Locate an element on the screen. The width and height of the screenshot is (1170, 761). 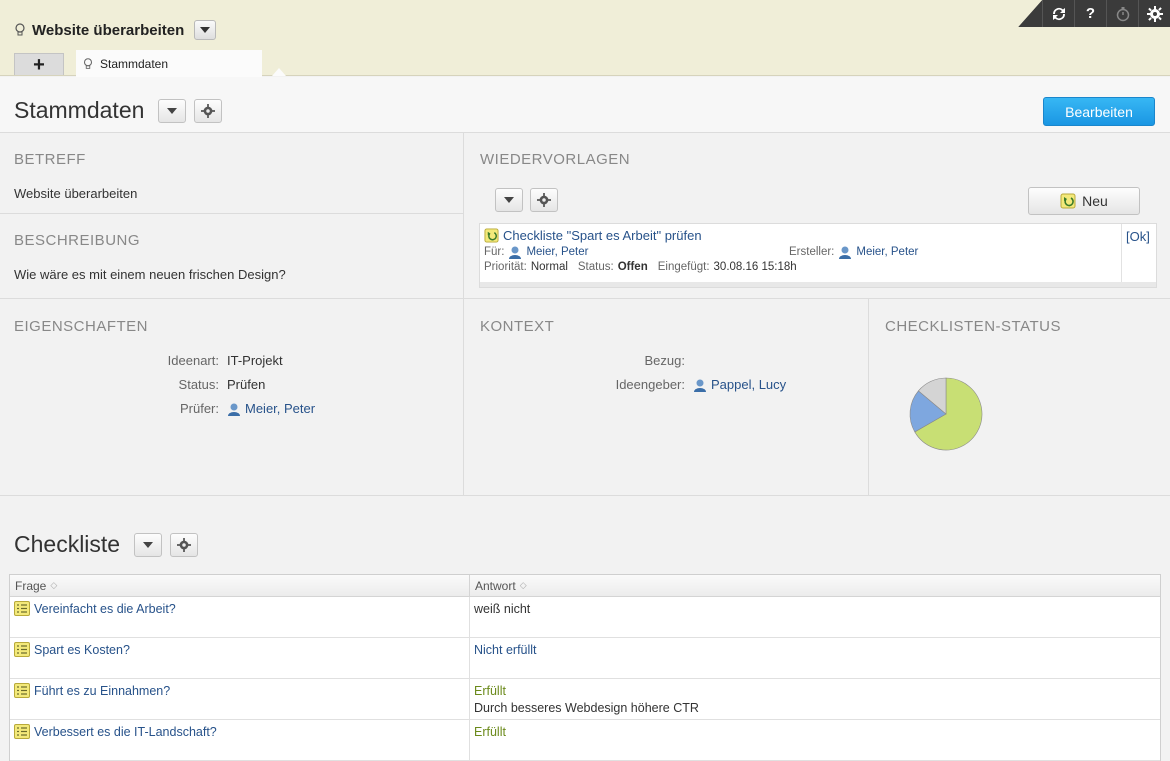
stammdaten-menu-button is located at coordinates (172, 110).